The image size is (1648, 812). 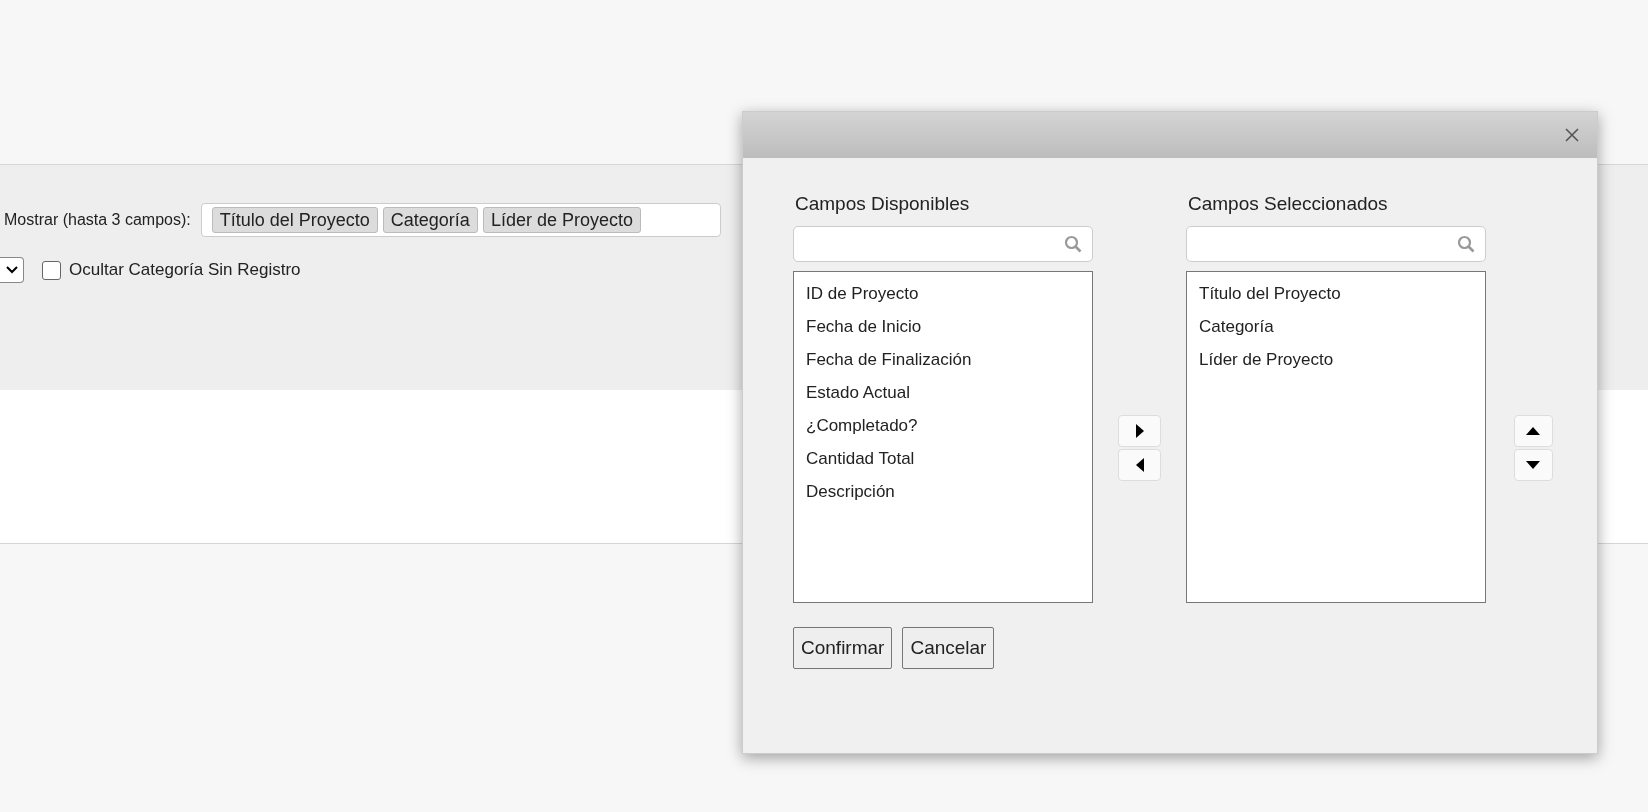 I want to click on triangle-down-icon, so click(x=1533, y=465).